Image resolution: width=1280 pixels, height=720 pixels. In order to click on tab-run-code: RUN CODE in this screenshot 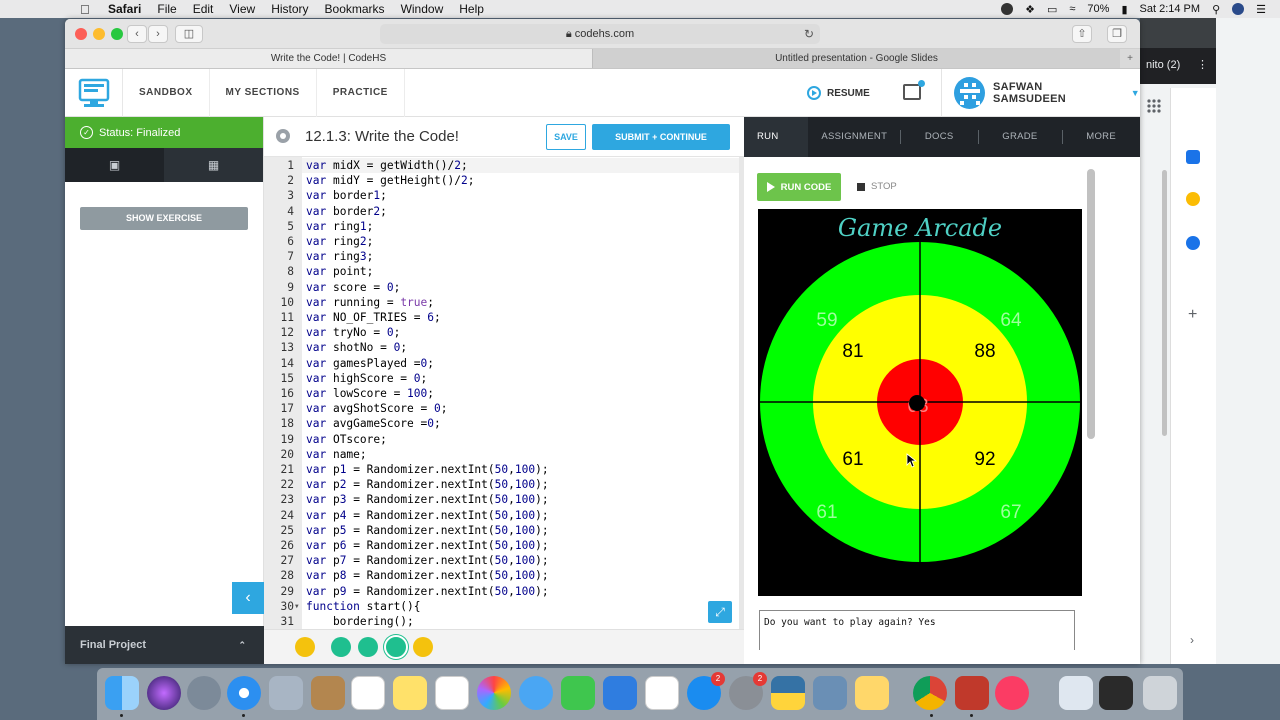, I will do `click(776, 149)`.